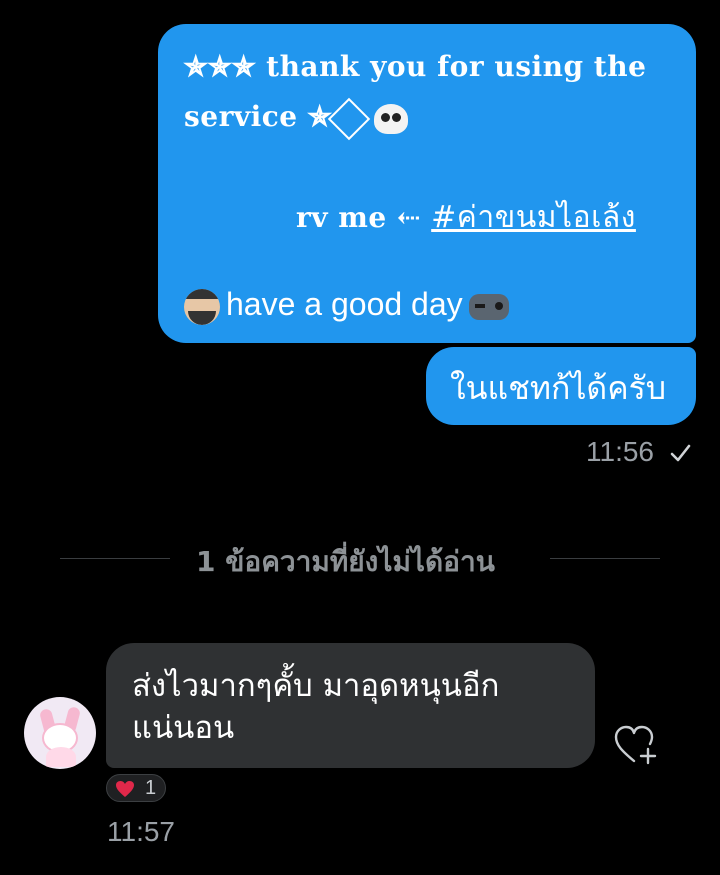 Image resolution: width=720 pixels, height=875 pixels. What do you see at coordinates (125, 789) in the screenshot?
I see `heart-icon` at bounding box center [125, 789].